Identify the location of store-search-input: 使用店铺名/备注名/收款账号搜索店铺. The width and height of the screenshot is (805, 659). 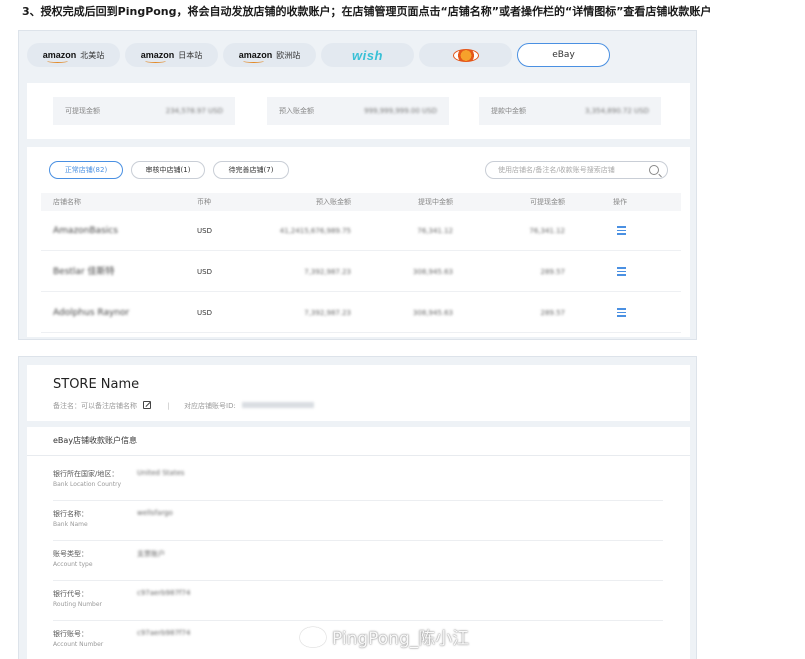
(576, 170).